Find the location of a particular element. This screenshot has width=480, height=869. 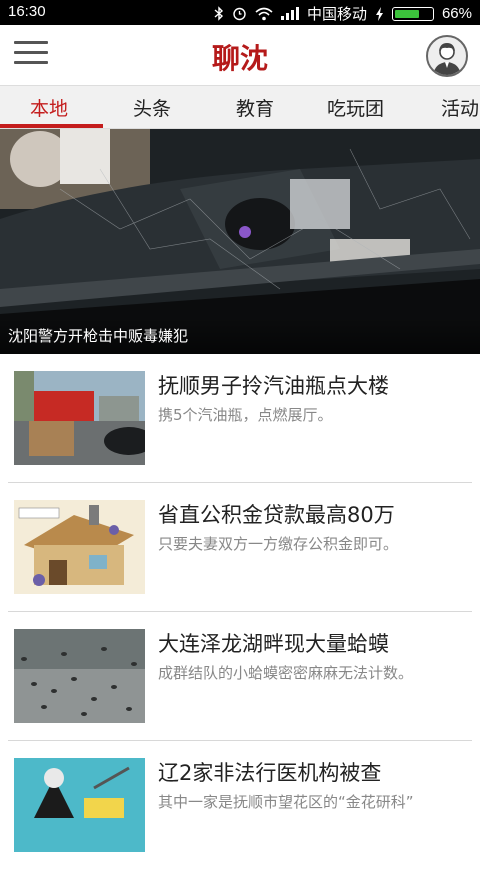

news-item: 大连泽龙湖畔现大量蛤蟆 成群结队的小蛤蟆密密麻麻无法计数。 is located at coordinates (240, 676).